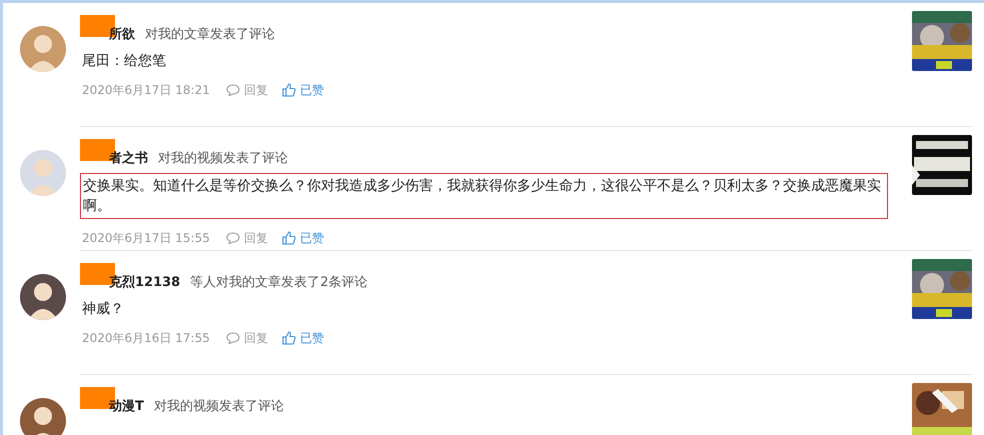  What do you see at coordinates (128, 158) in the screenshot?
I see `user-name: 者之书` at bounding box center [128, 158].